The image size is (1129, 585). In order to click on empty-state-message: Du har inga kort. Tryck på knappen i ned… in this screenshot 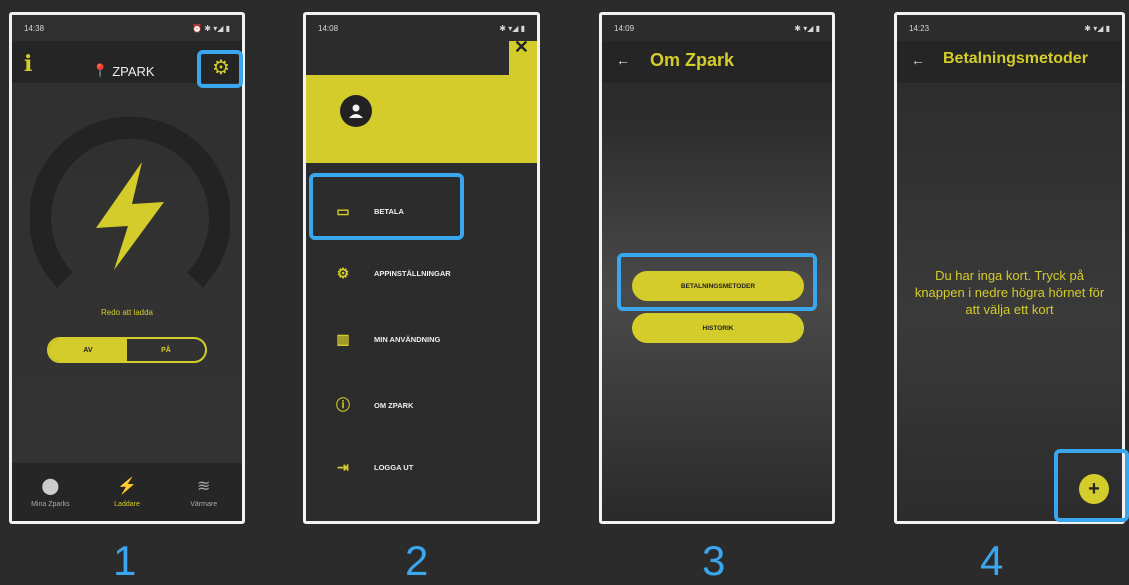, I will do `click(1009, 292)`.